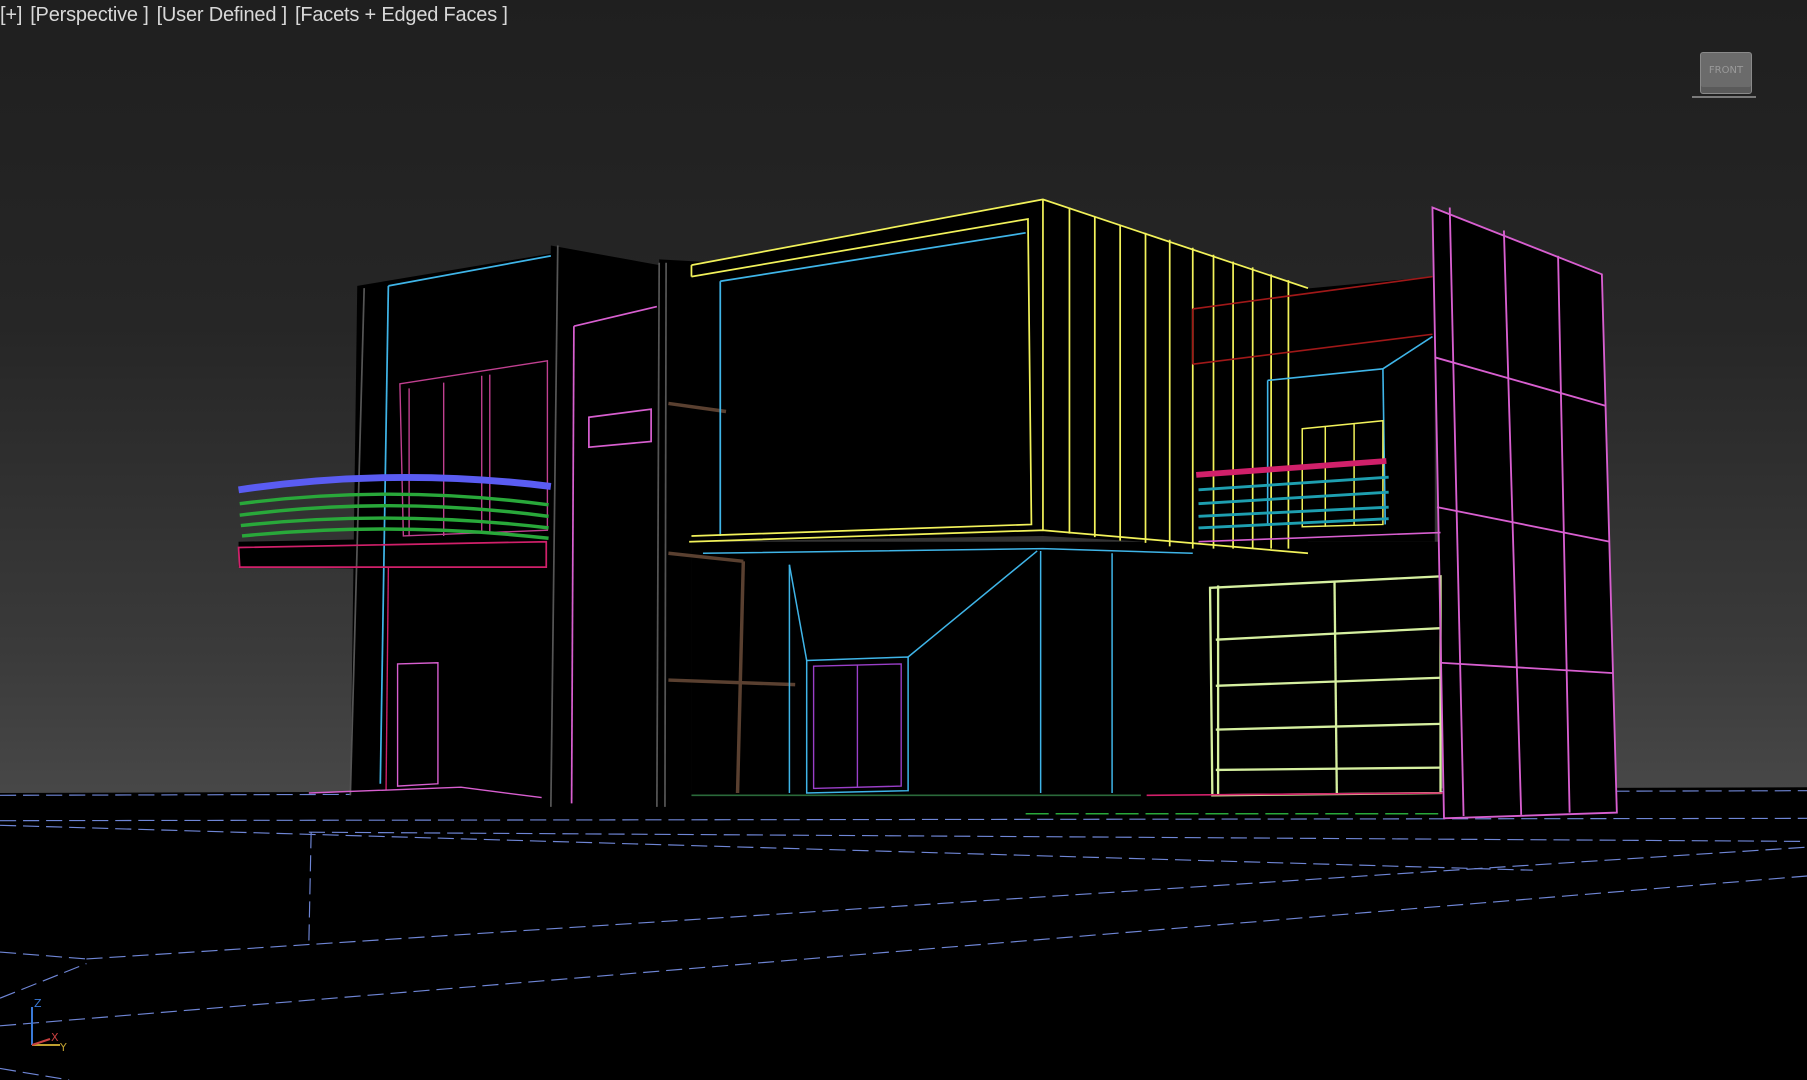 This screenshot has width=1807, height=1080. Describe the element at coordinates (1726, 70) in the screenshot. I see `viewcube-face-label: FRONT` at that location.